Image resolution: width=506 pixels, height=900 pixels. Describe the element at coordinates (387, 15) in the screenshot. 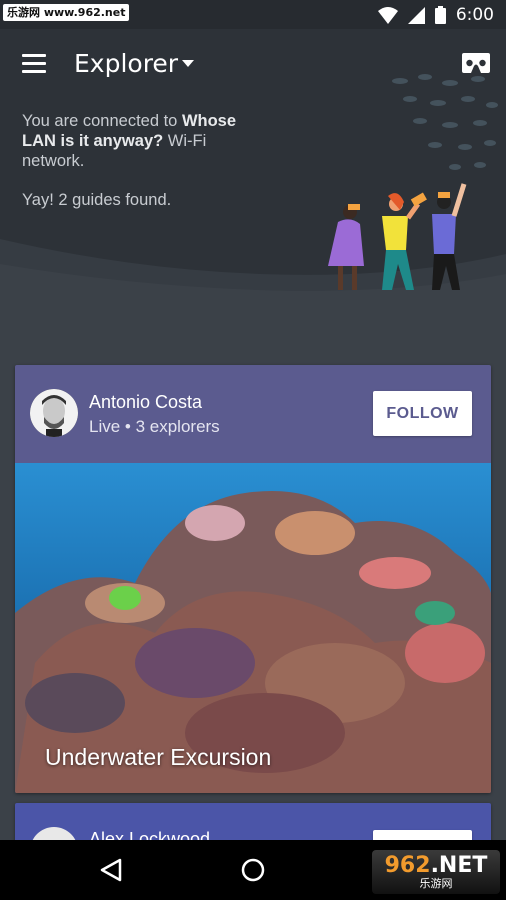

I see `wifi-icon` at that location.